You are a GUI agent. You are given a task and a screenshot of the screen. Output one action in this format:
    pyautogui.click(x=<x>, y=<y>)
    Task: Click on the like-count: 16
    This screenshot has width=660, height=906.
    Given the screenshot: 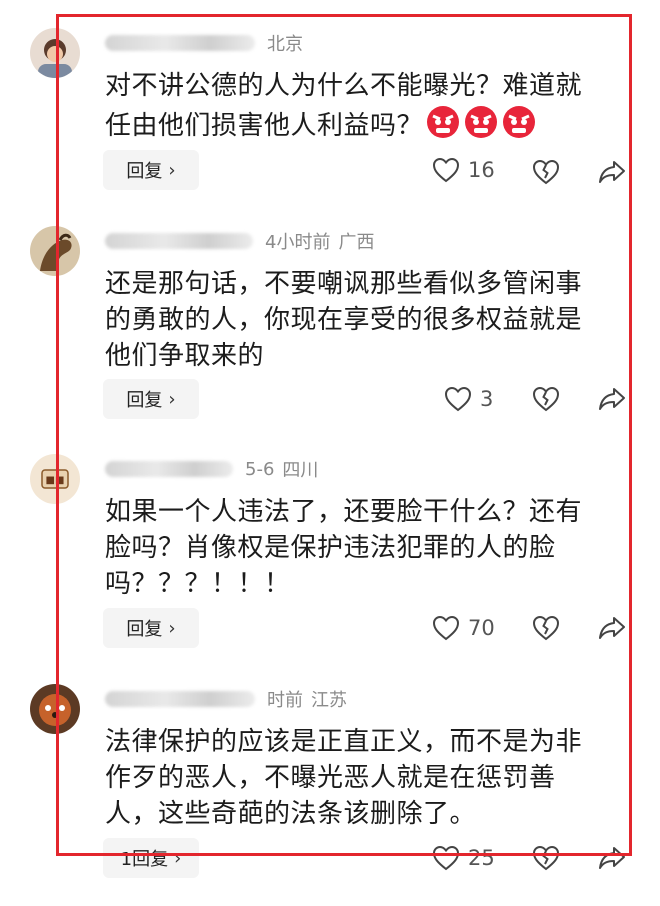 What is the action you would take?
    pyautogui.click(x=481, y=170)
    